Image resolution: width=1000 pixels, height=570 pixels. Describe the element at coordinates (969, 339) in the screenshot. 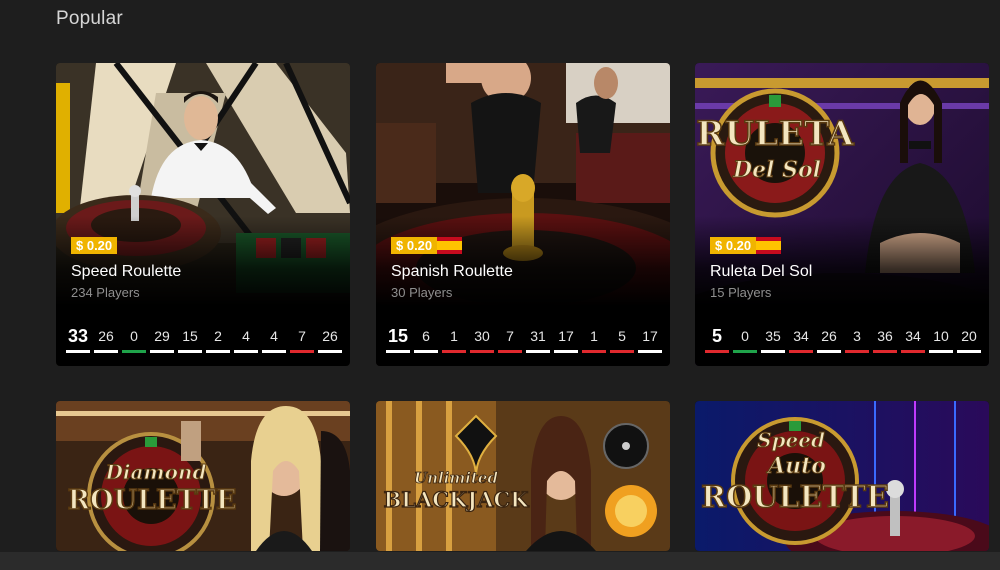

I see `result-number: 20` at that location.